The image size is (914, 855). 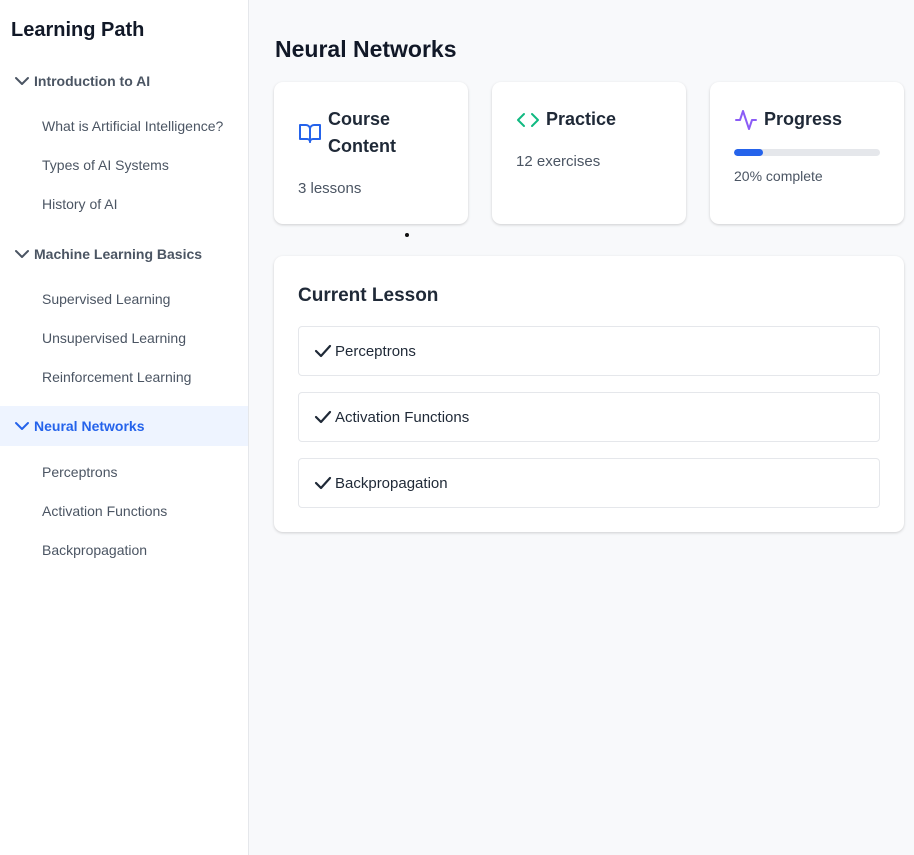 I want to click on progress-bar-fill, so click(x=749, y=152).